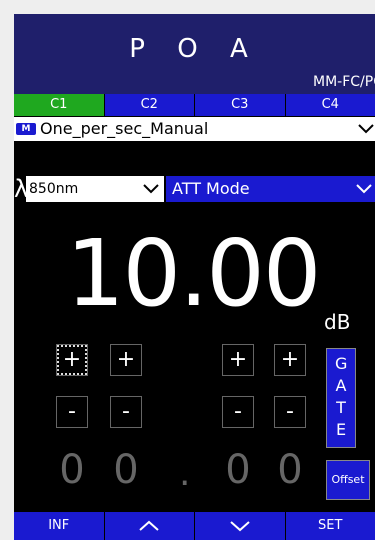 The height and width of the screenshot is (540, 375). I want to click on tab-c3: C3, so click(239, 105).